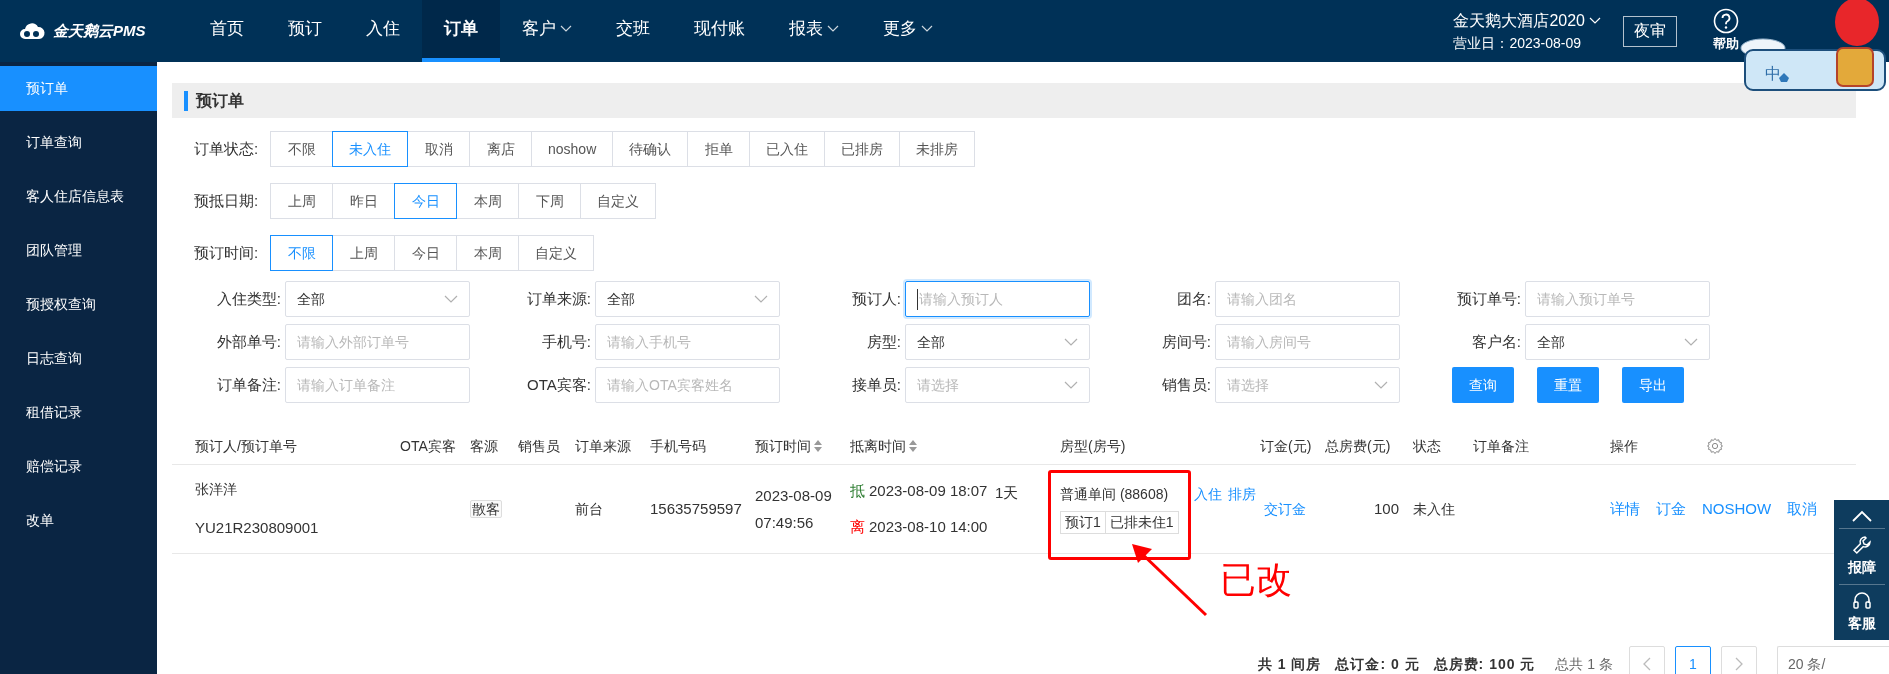 Image resolution: width=1889 pixels, height=674 pixels. What do you see at coordinates (500, 149) in the screenshot?
I see `filter-chip: 离店` at bounding box center [500, 149].